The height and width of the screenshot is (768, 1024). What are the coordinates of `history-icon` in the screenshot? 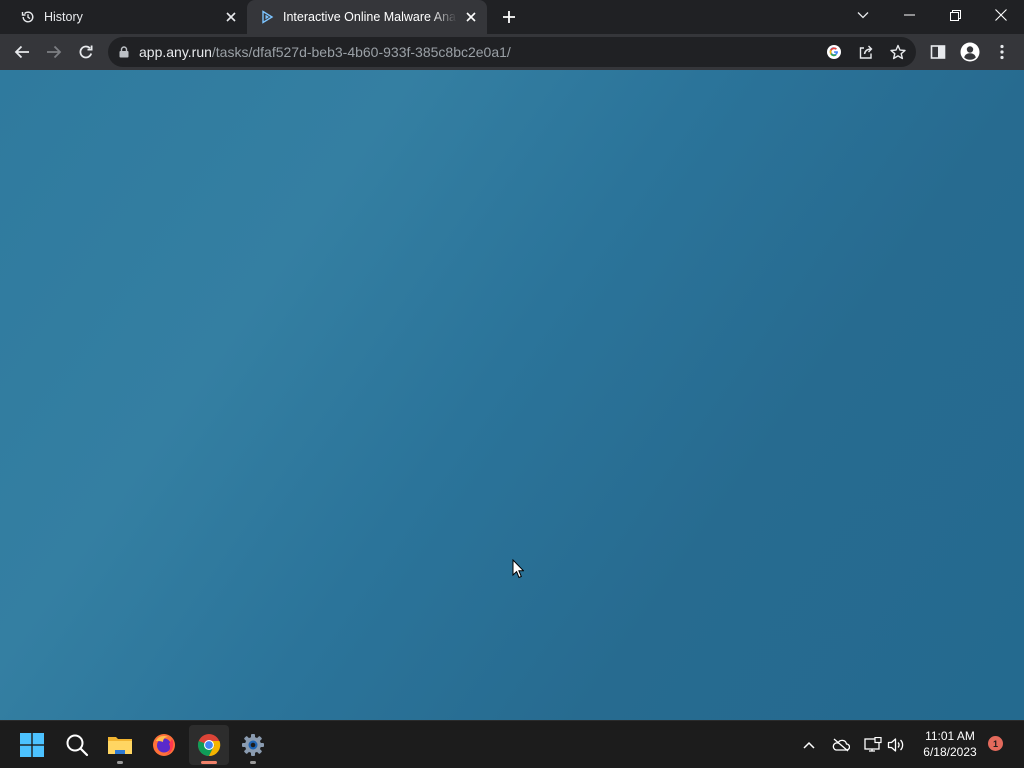 It's located at (28, 17).